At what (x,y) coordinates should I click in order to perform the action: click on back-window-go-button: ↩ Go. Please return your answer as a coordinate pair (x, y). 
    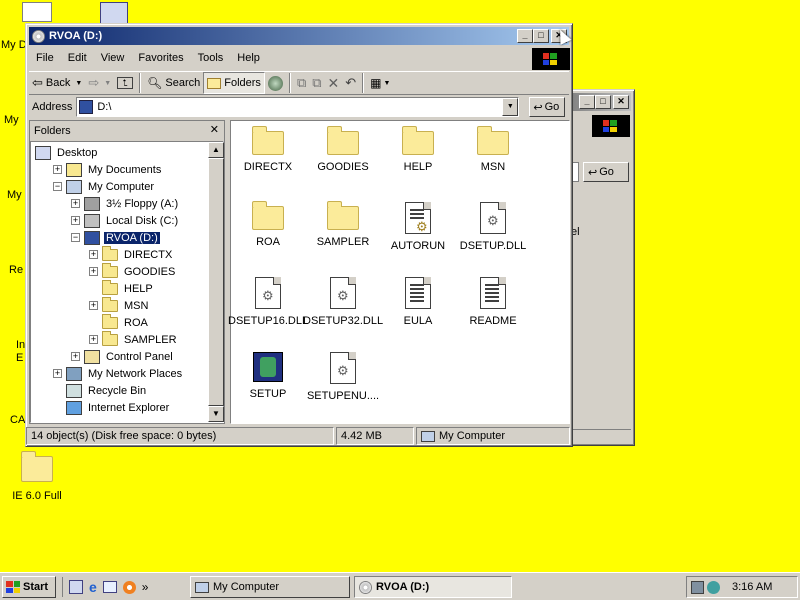
    Looking at the image, I should click on (606, 172).